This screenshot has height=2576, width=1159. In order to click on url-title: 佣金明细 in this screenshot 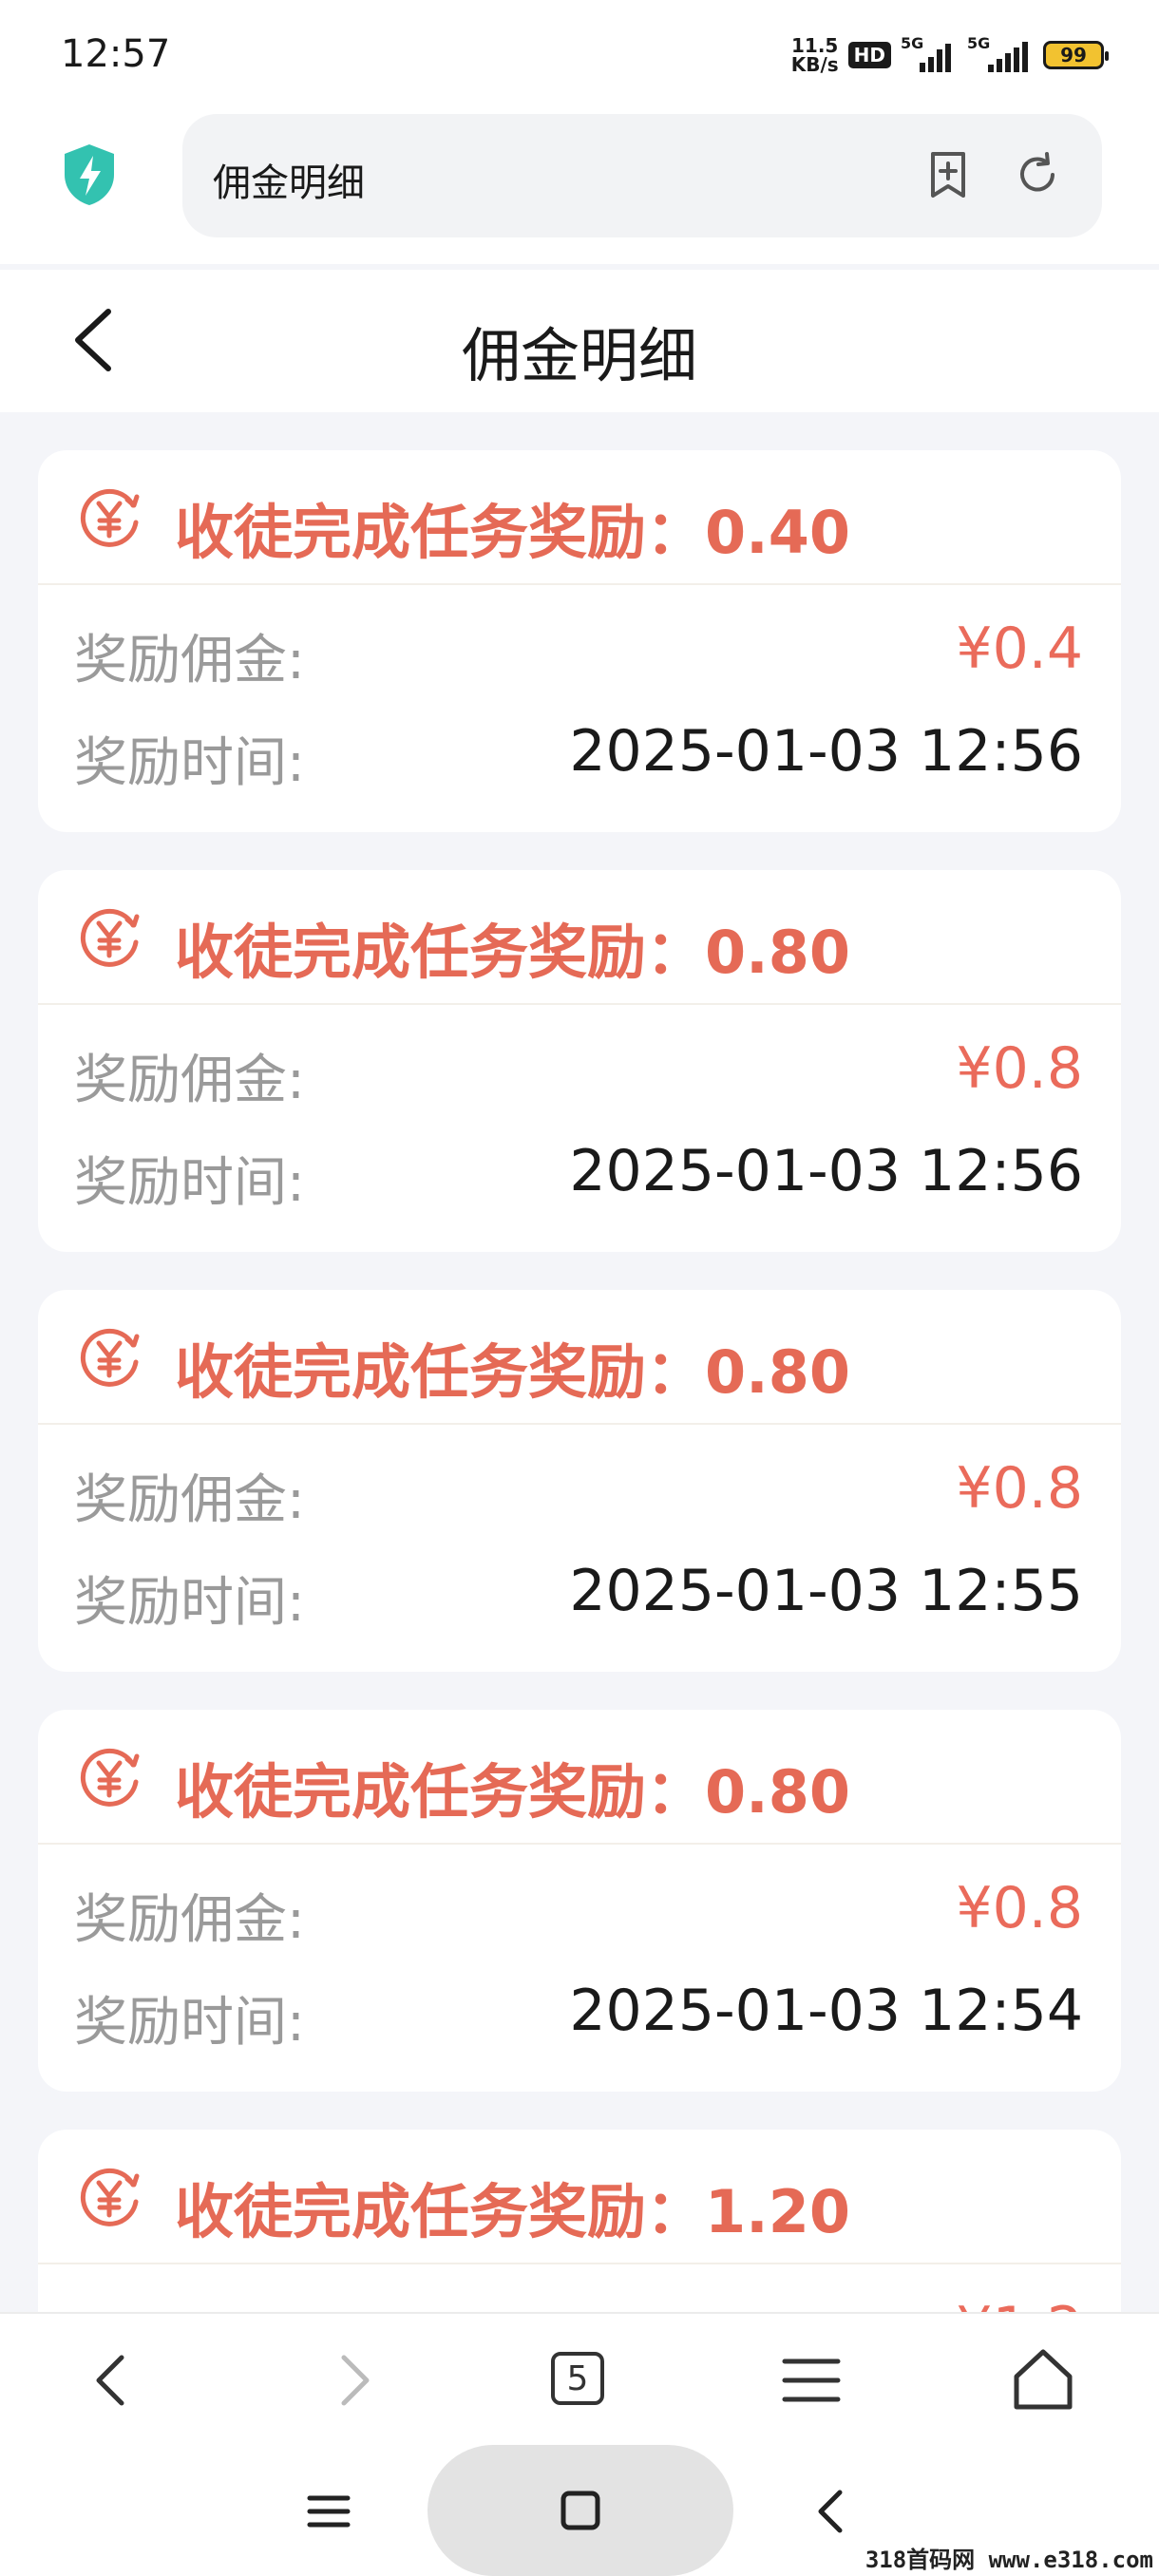, I will do `click(289, 183)`.